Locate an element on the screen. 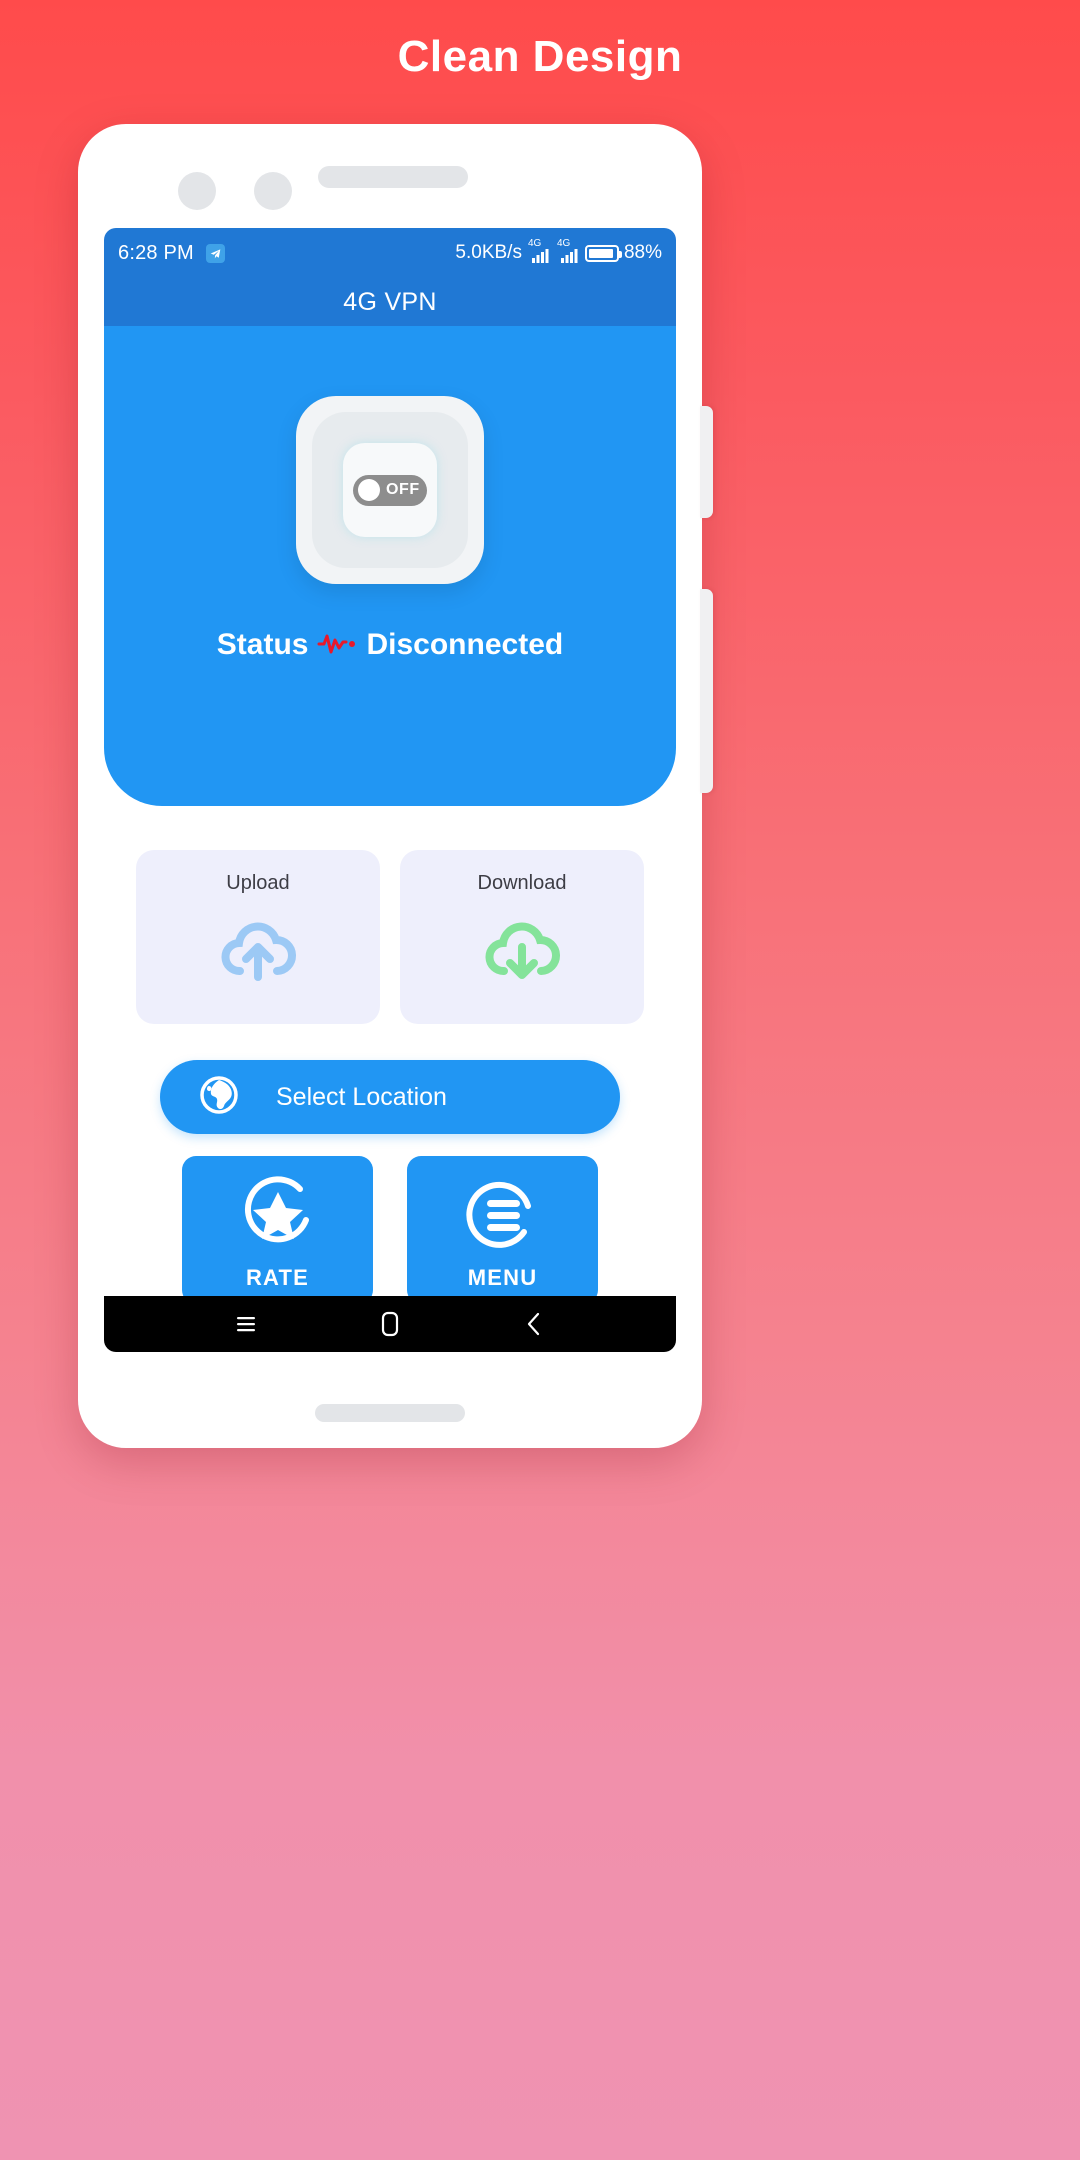  battery-icon is located at coordinates (603, 253).